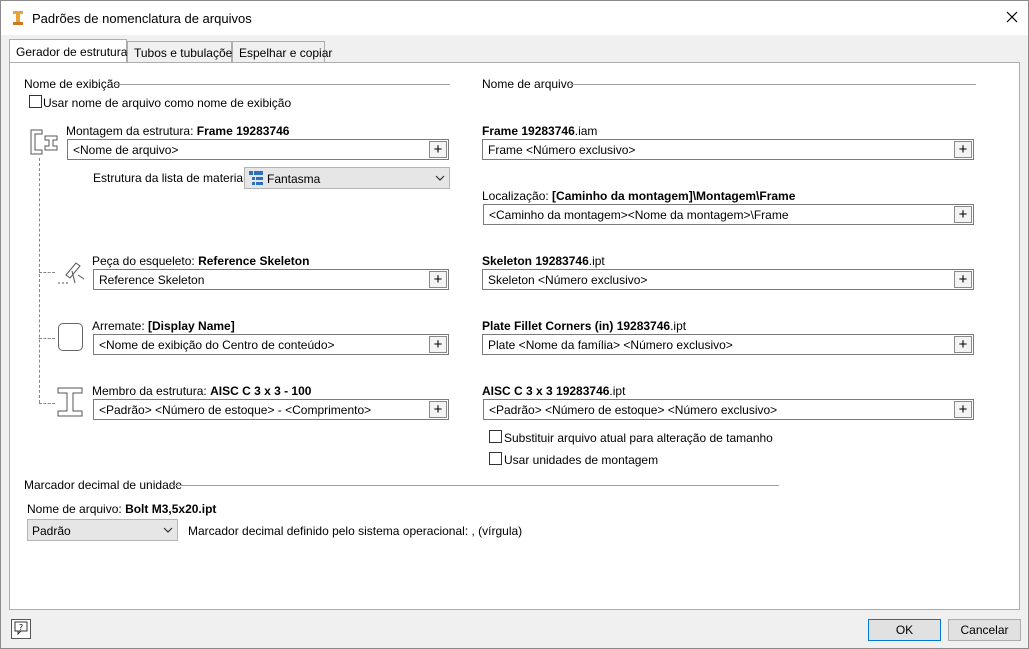 Image resolution: width=1029 pixels, height=649 pixels. Describe the element at coordinates (904, 630) in the screenshot. I see `ok-button: OK` at that location.